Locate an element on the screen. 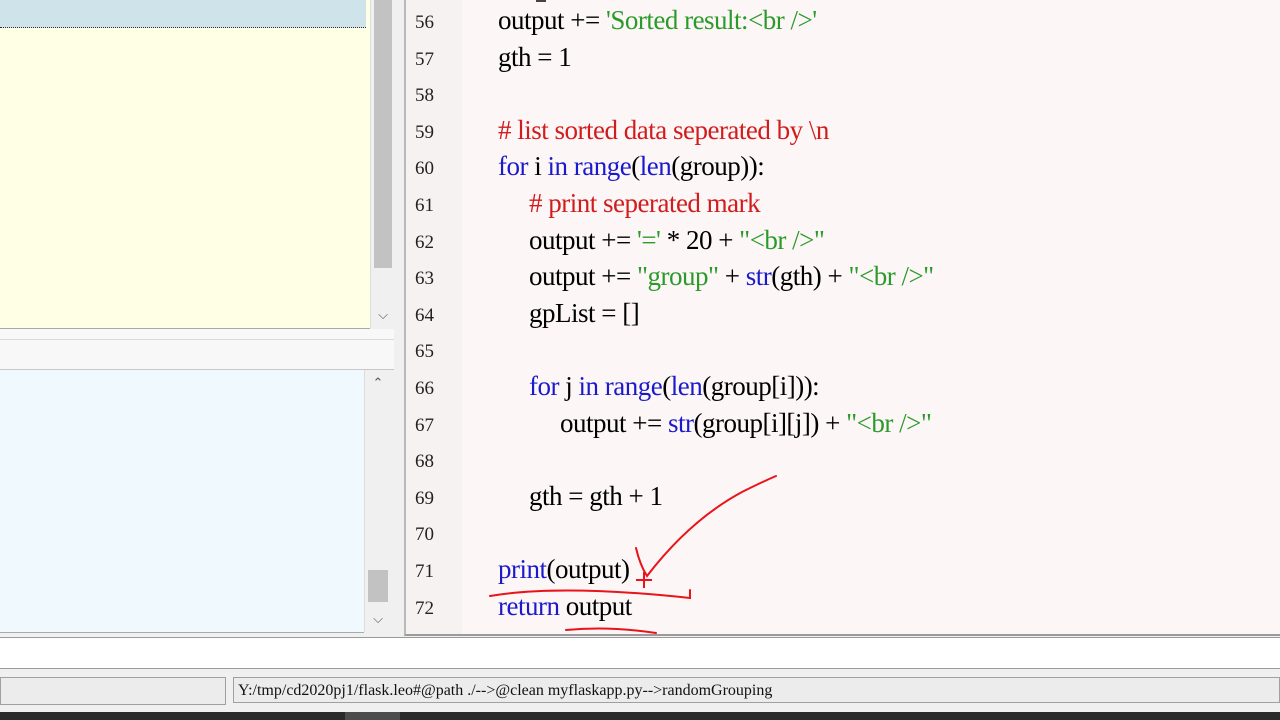 The height and width of the screenshot is (720, 1280). line-number: 70 is located at coordinates (424, 535).